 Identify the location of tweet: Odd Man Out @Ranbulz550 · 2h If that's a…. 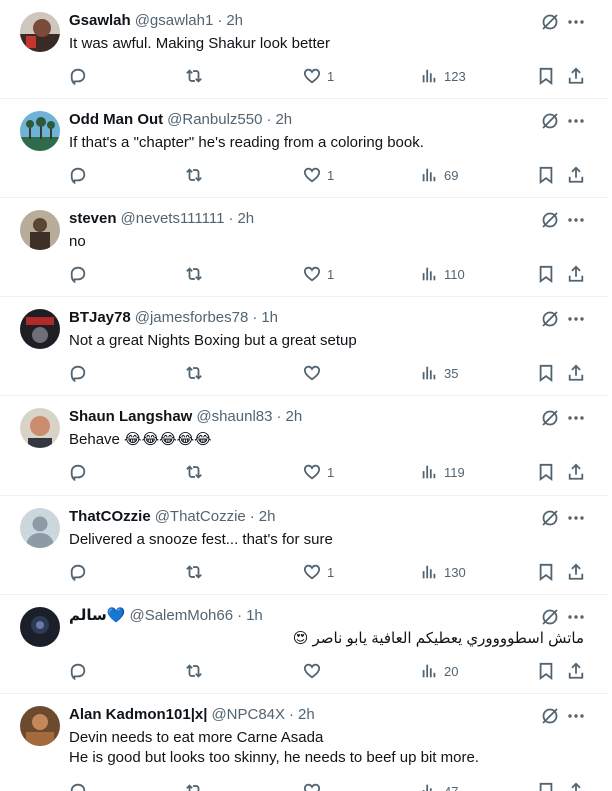
(304, 148).